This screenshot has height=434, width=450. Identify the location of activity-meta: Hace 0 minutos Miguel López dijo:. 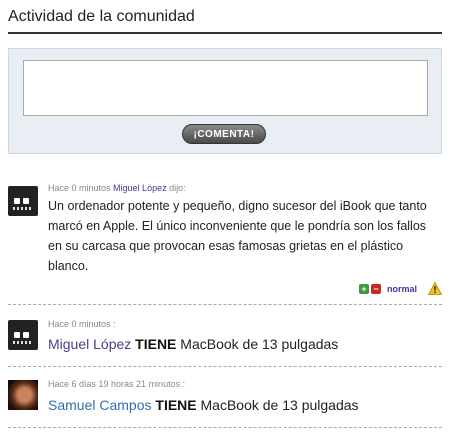
(117, 188).